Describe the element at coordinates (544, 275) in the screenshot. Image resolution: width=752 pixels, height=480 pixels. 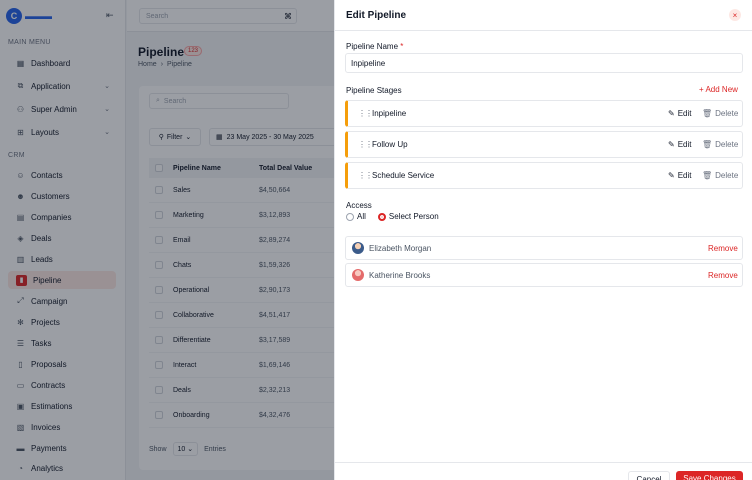
I see `assigned-person-row: Katherine Brooks Remove` at that location.